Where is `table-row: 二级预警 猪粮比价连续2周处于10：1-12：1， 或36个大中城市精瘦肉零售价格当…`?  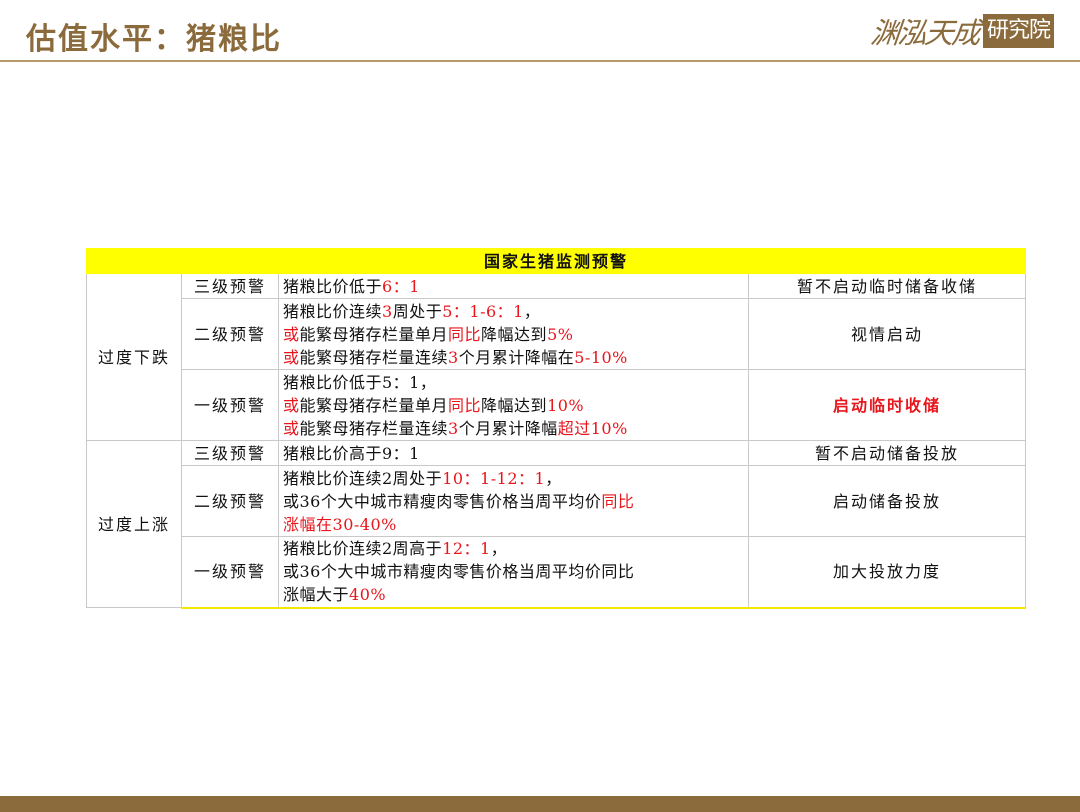 table-row: 二级预警 猪粮比价连续2周处于10：1-12：1， 或36个大中城市精瘦肉零售价格当… is located at coordinates (557, 501).